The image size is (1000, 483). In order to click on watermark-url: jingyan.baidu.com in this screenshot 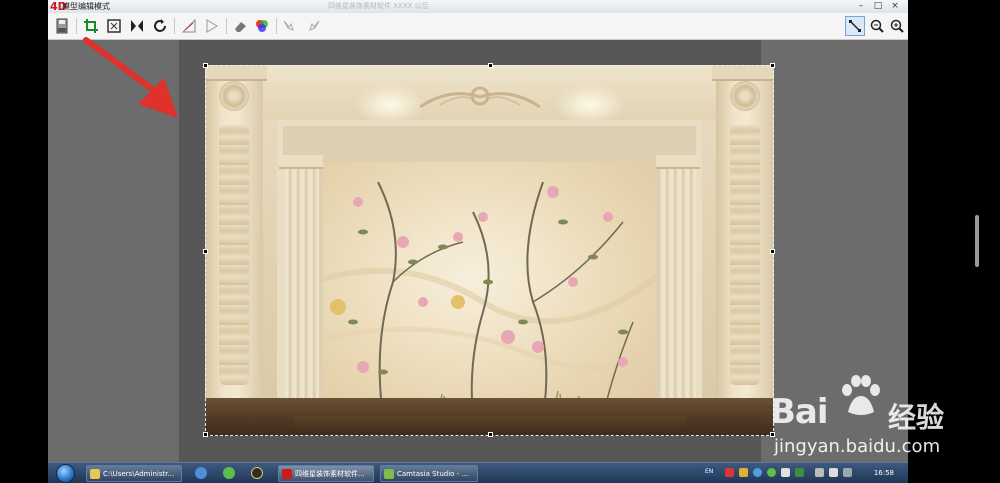, I will do `click(857, 446)`.